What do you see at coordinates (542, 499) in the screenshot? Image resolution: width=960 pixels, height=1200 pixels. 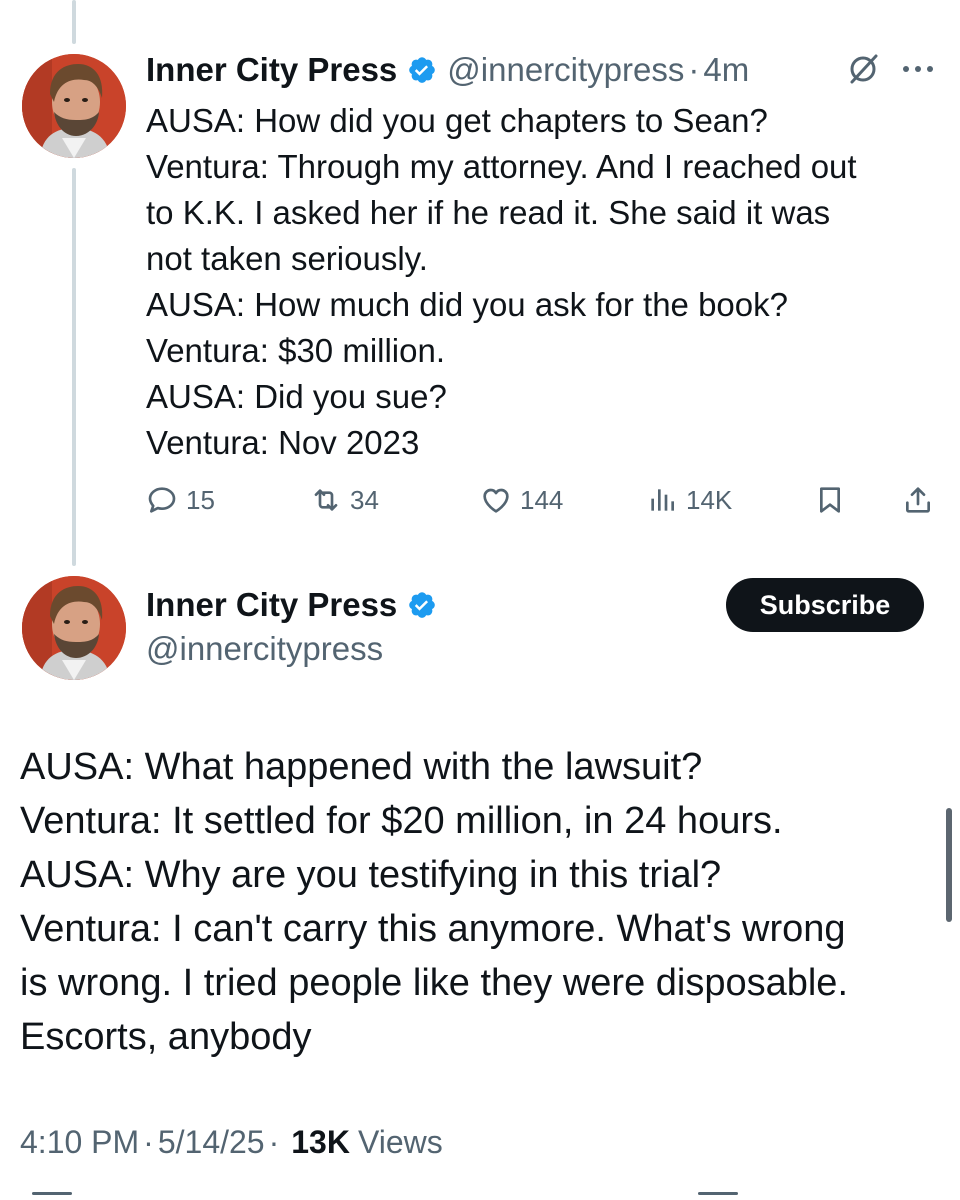 I see `like-count: 144` at bounding box center [542, 499].